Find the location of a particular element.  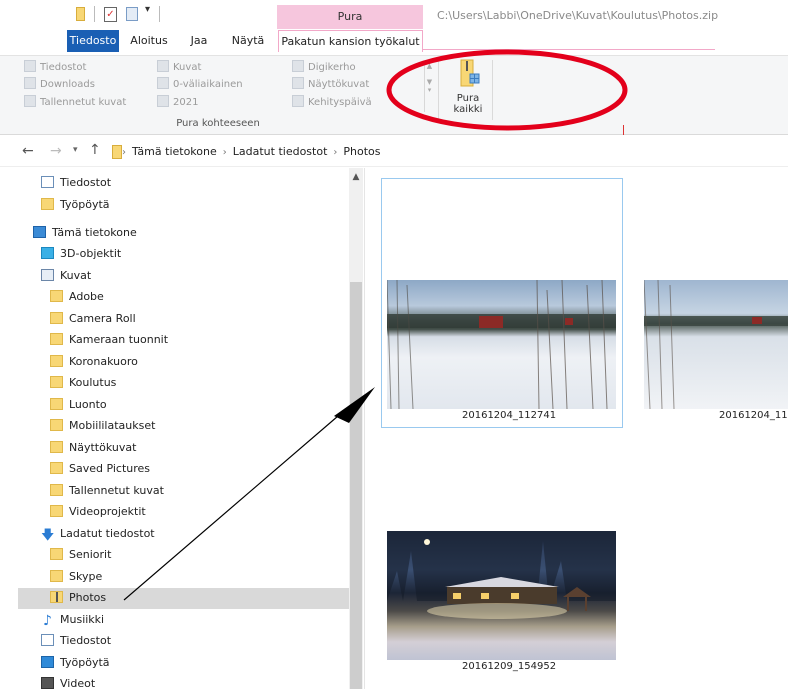

destination-2021: 2021 is located at coordinates (177, 103).